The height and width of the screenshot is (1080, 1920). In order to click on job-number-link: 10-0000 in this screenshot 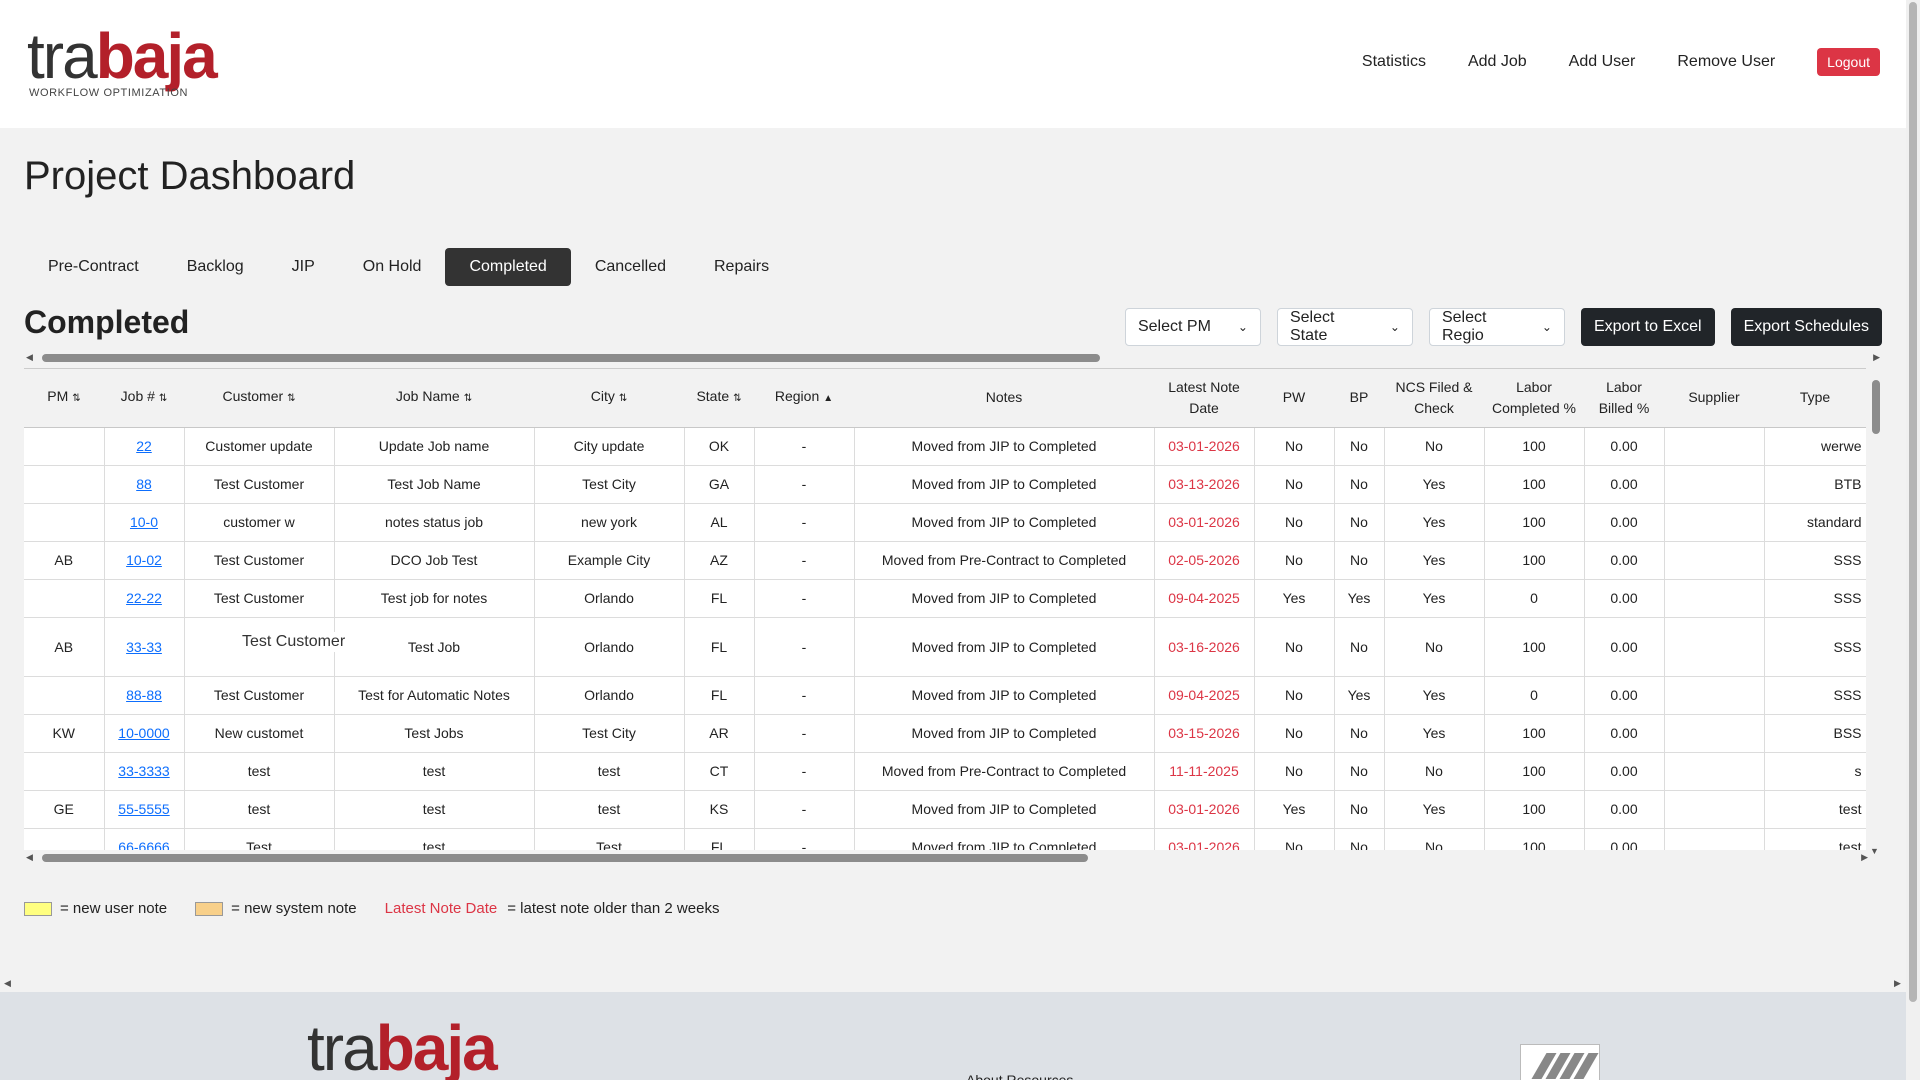, I will do `click(143, 733)`.